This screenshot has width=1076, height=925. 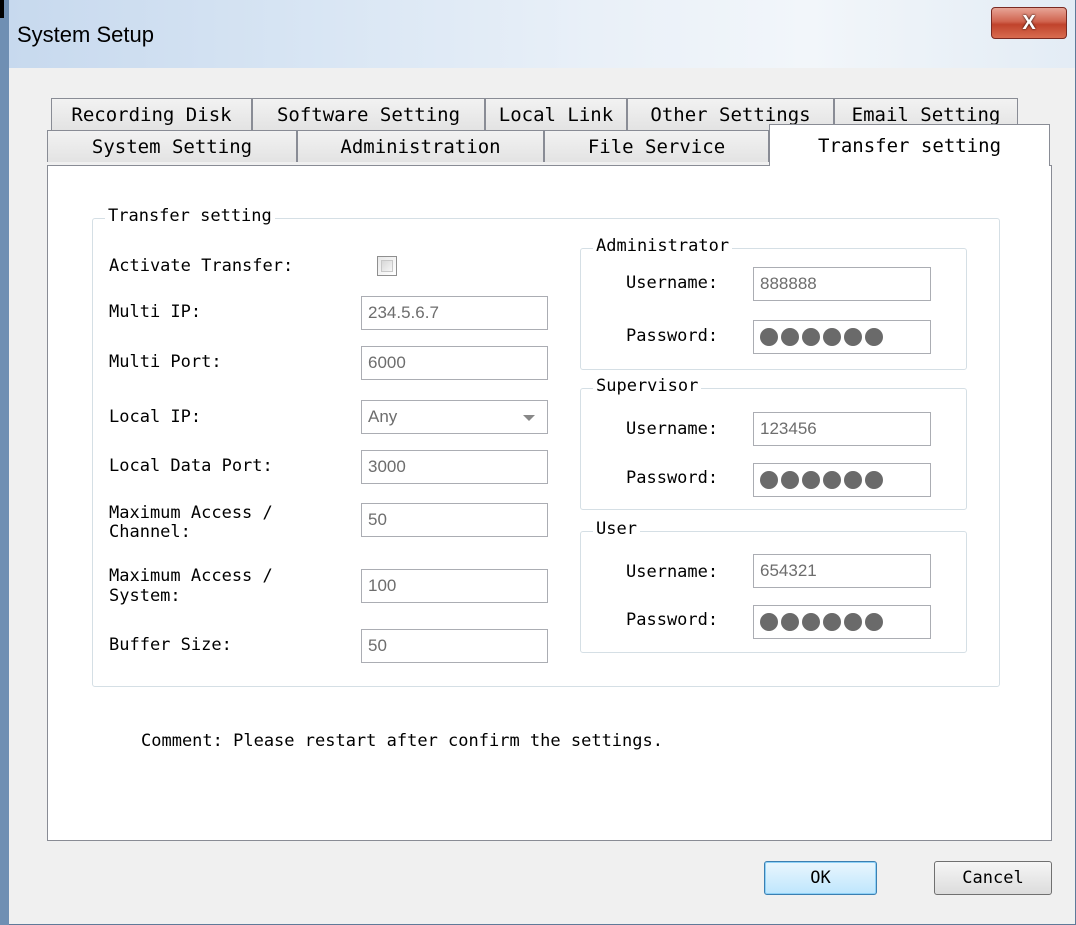 I want to click on tab-system-setting: System Setting, so click(x=172, y=146).